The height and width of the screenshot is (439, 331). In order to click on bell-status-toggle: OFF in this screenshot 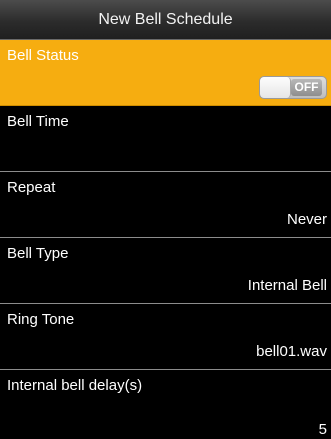, I will do `click(293, 87)`.